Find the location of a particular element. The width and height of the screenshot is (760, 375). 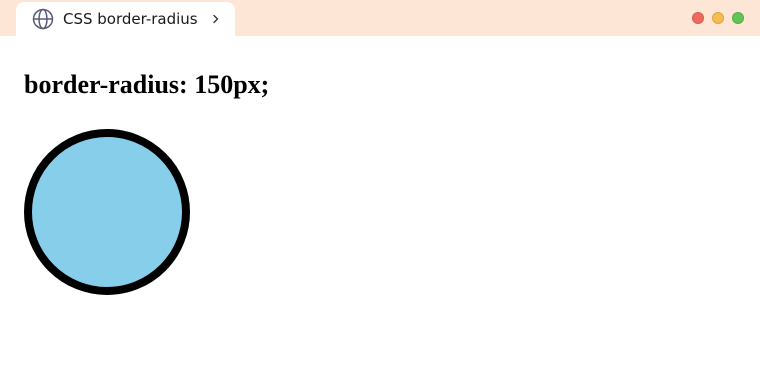

browser-tab: CSS border-radius is located at coordinates (125, 19).